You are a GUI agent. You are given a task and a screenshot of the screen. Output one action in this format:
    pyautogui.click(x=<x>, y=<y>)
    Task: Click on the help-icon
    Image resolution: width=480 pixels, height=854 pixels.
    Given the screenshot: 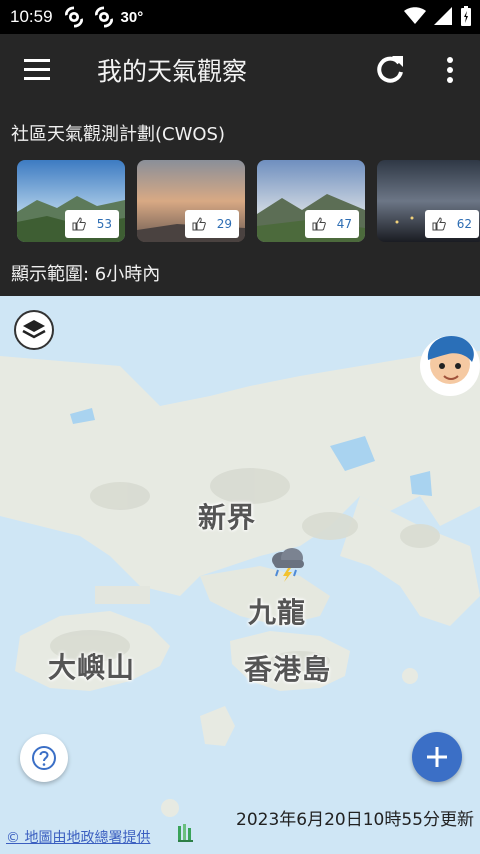 What is the action you would take?
    pyautogui.click(x=44, y=758)
    